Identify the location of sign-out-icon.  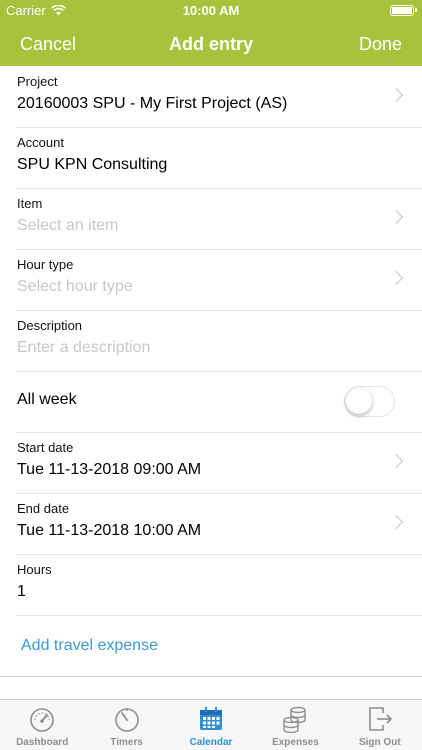
(380, 719).